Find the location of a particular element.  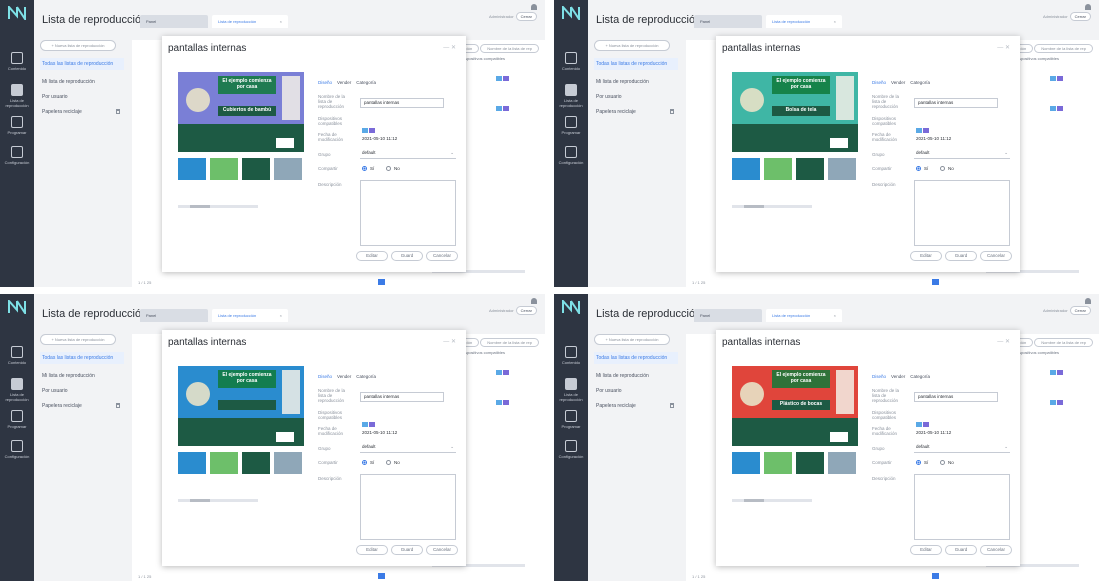

sidebar-item-by-user: Por usuario is located at coordinates (82, 391).